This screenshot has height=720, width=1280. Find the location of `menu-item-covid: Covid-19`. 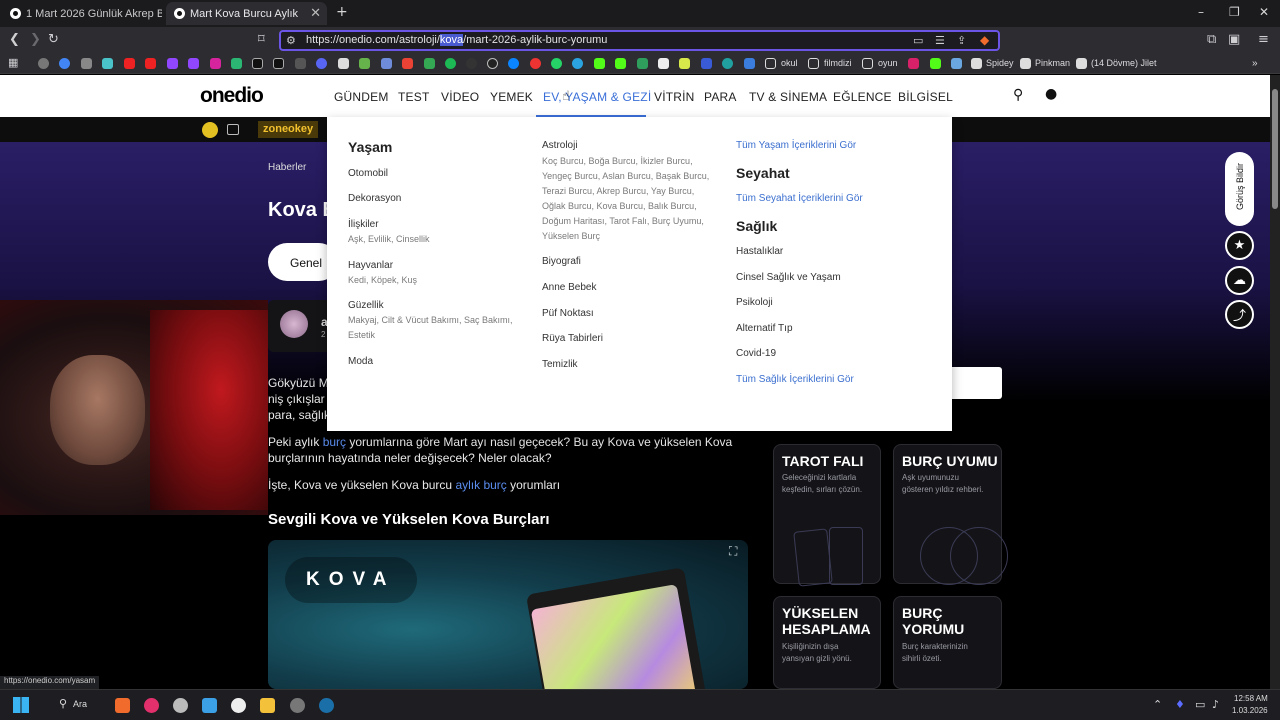

menu-item-covid: Covid-19 is located at coordinates (756, 353).